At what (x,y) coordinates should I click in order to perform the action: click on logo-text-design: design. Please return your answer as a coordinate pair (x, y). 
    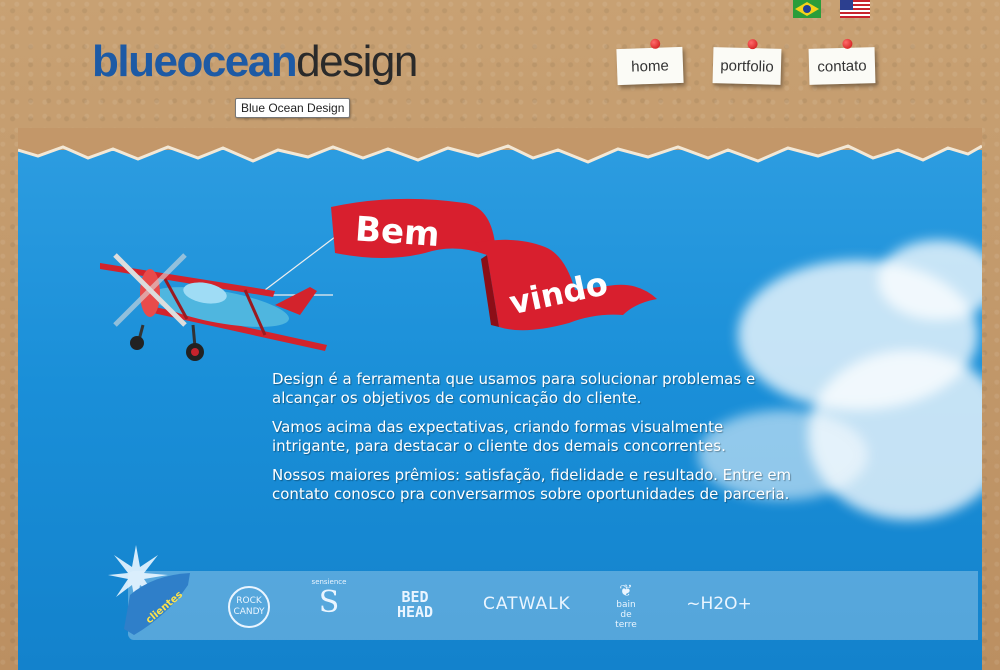
    Looking at the image, I should click on (357, 61).